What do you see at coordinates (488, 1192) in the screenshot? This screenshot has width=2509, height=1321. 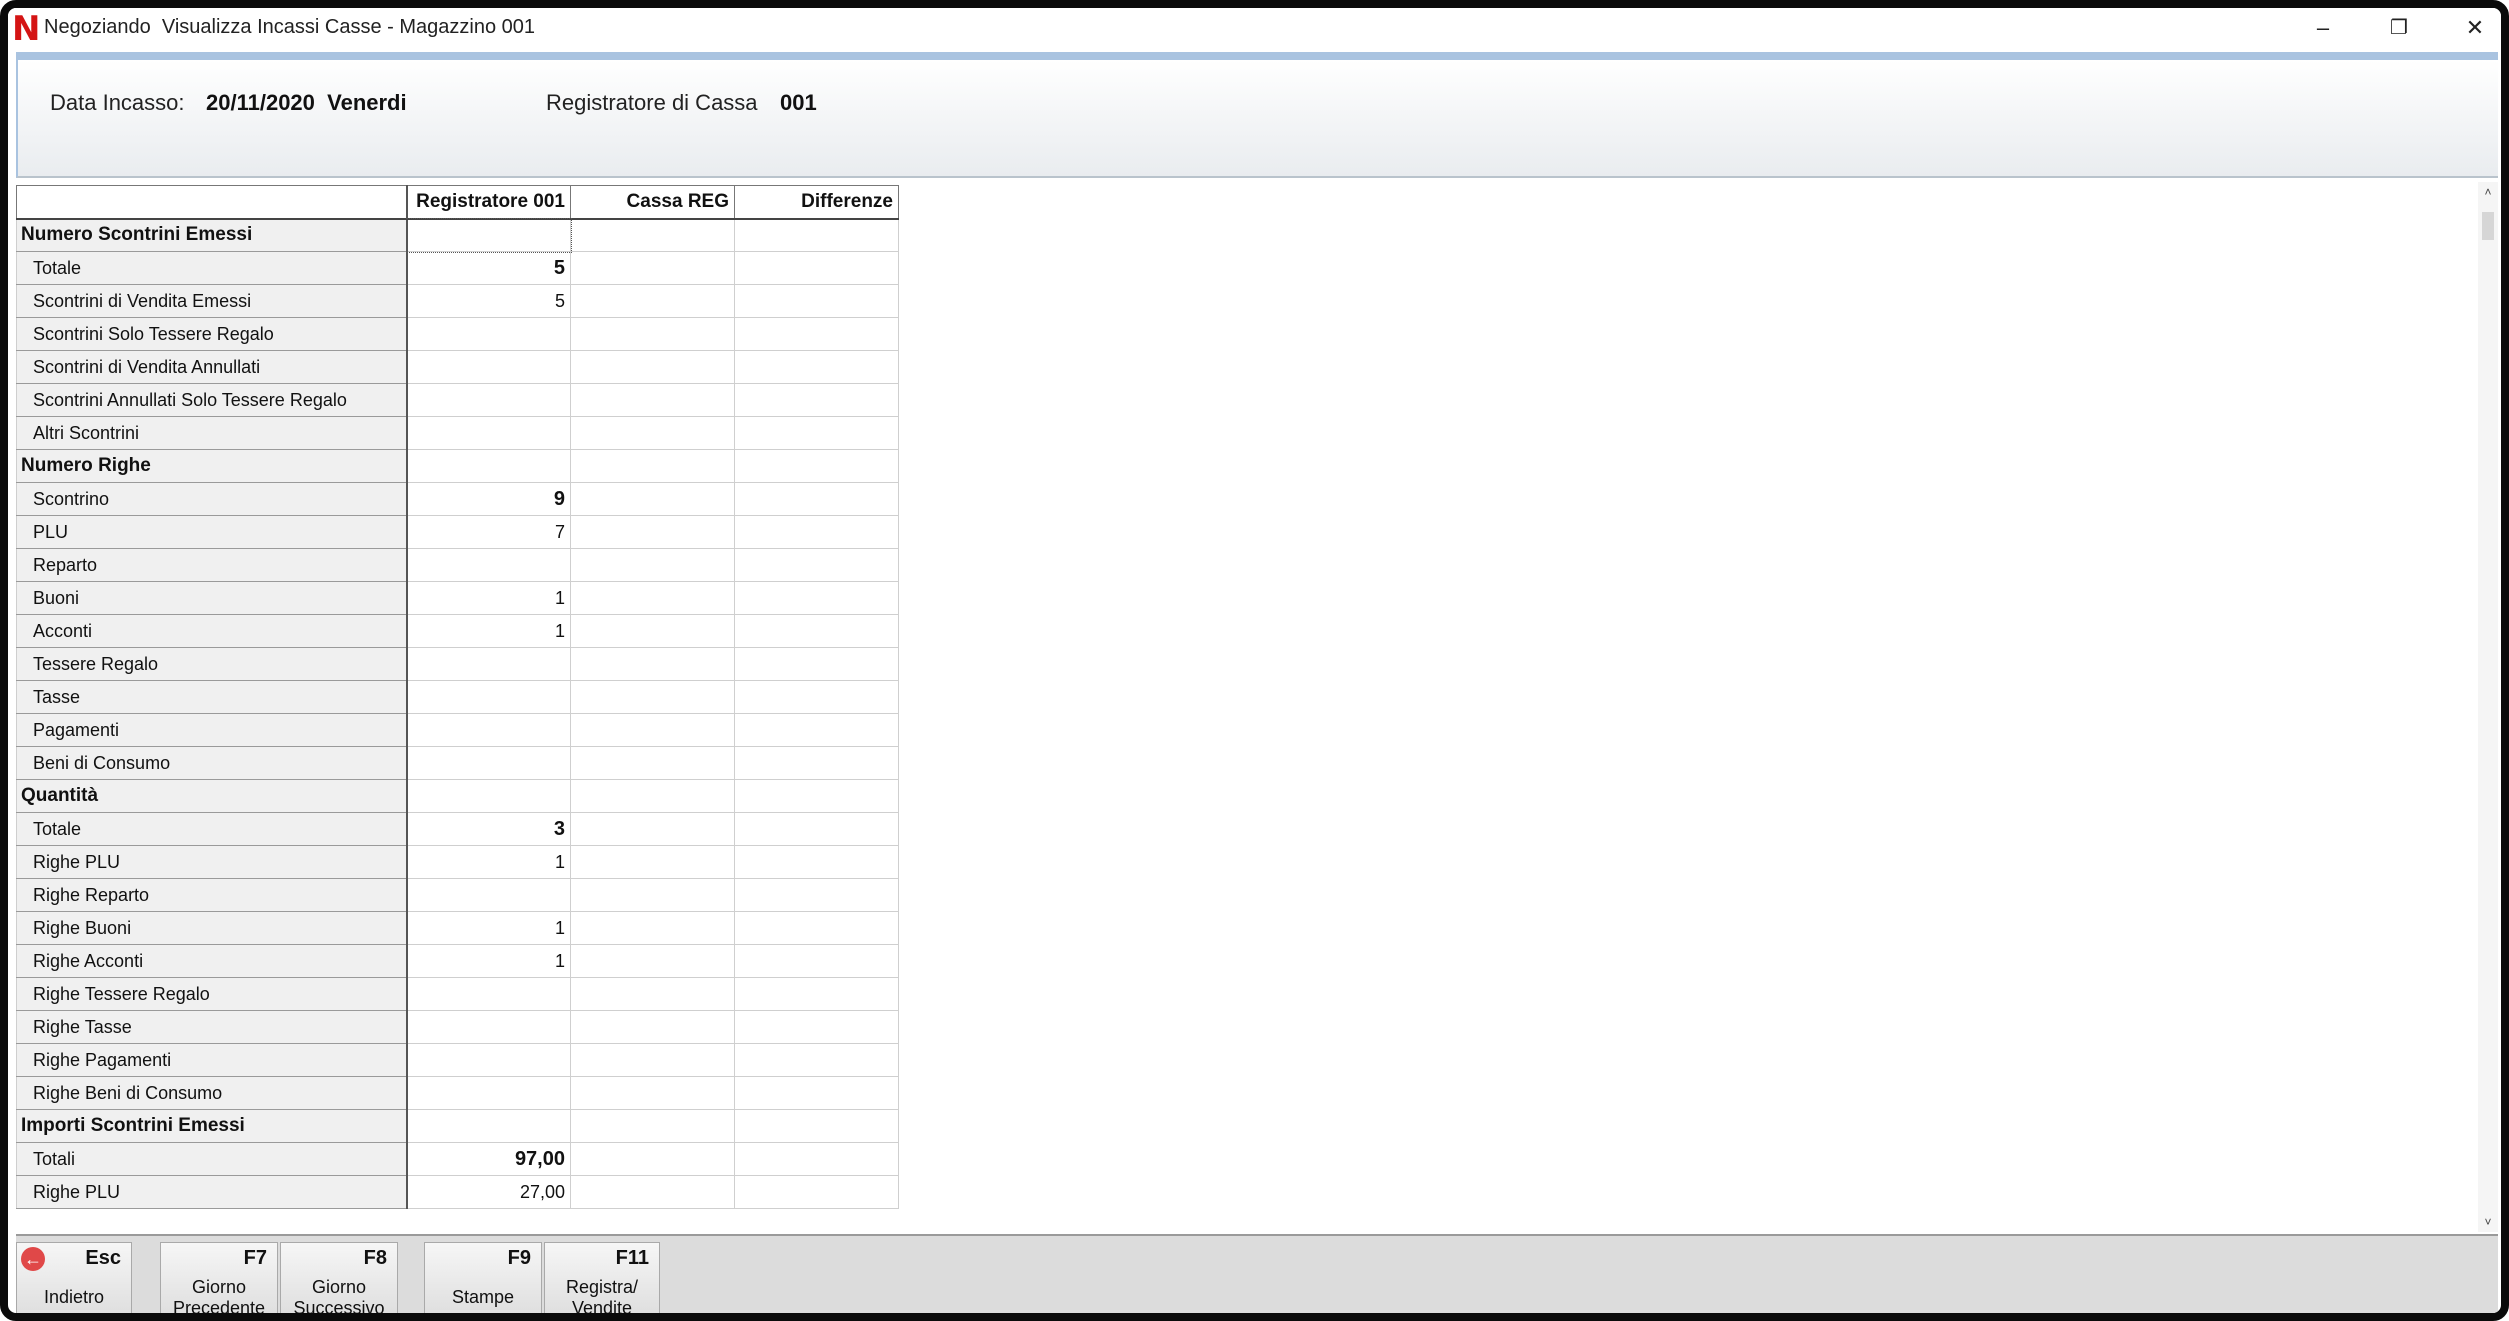 I see `grid-cell: 27,00` at bounding box center [488, 1192].